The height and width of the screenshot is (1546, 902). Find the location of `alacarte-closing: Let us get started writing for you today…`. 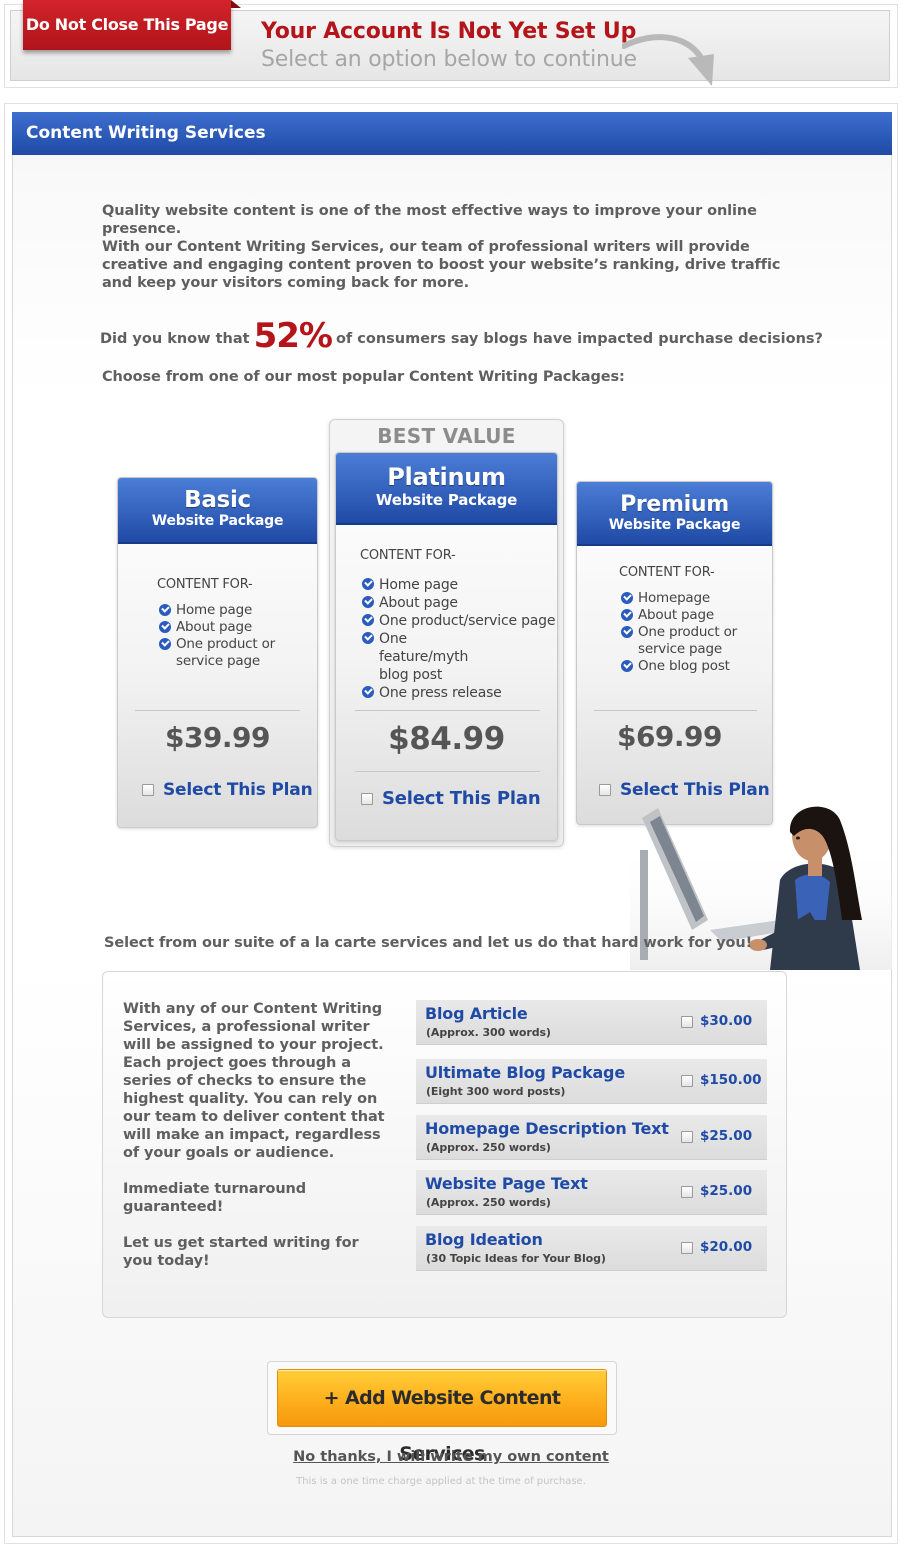

alacarte-closing: Let us get started writing for you today… is located at coordinates (241, 1252).